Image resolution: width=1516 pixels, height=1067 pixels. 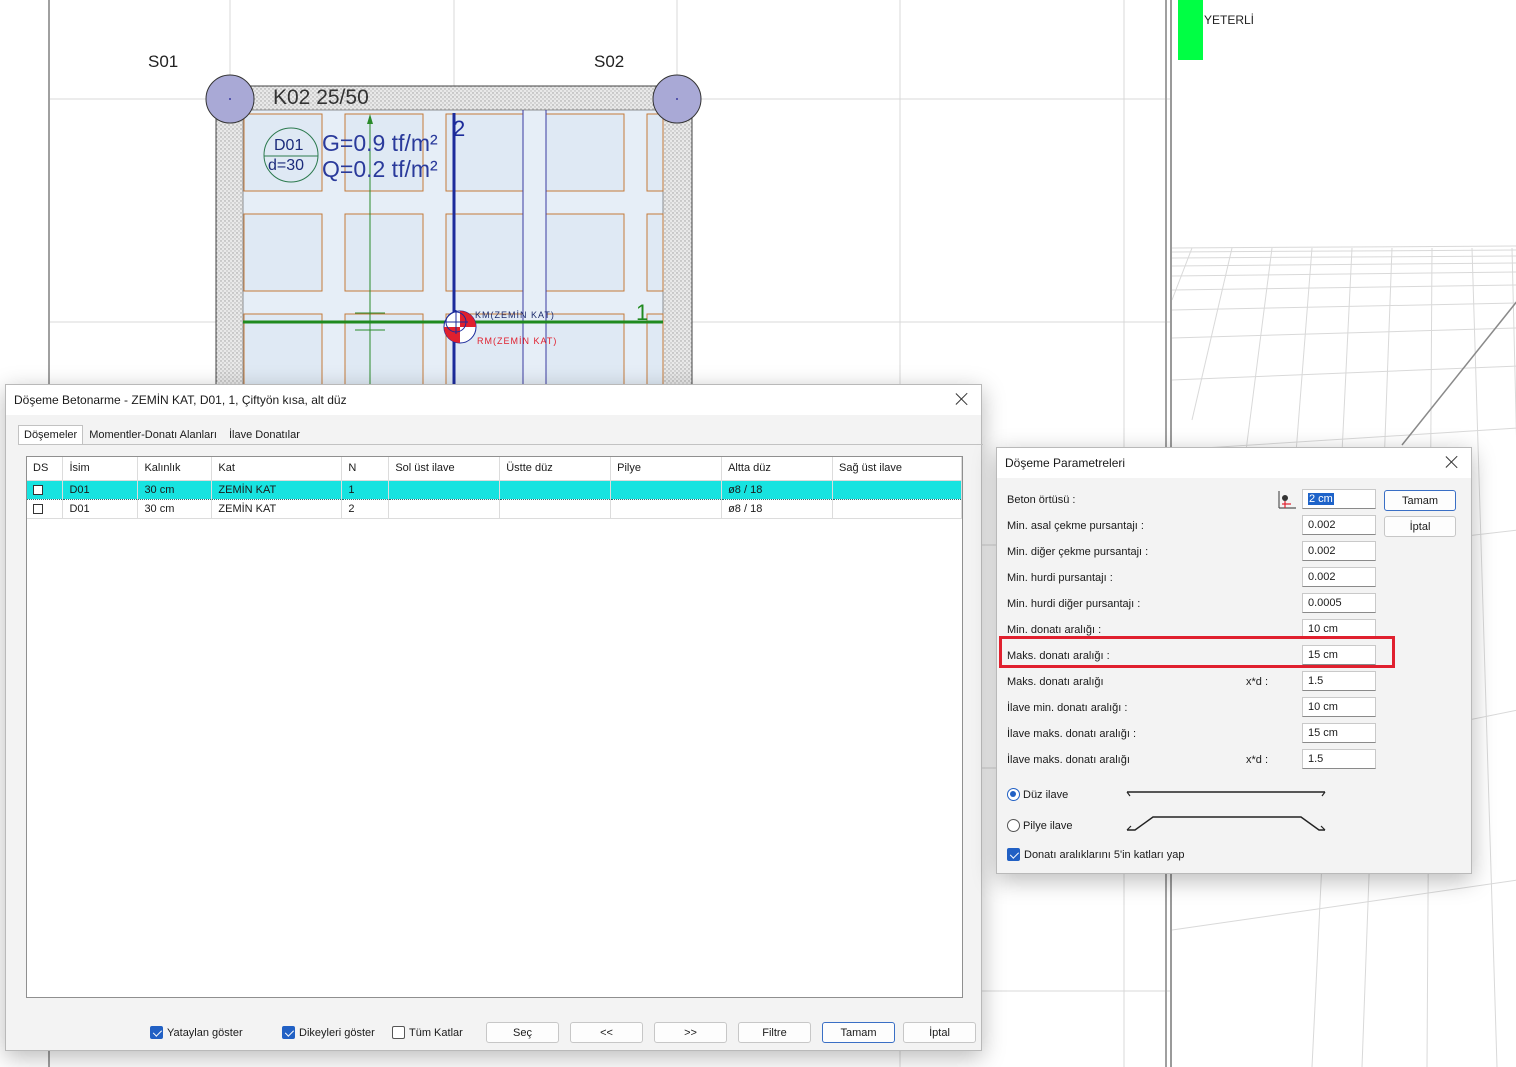 I want to click on straight-bar-icon, so click(x=1226, y=794).